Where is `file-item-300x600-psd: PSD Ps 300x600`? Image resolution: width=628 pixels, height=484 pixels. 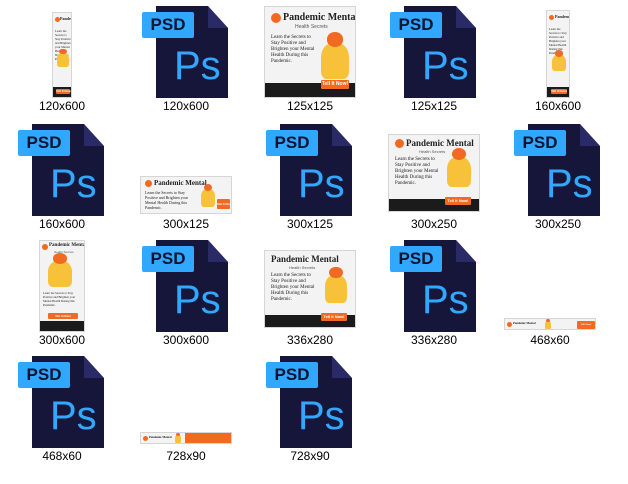 file-item-300x600-psd: PSD Ps 300x600 is located at coordinates (186, 295).